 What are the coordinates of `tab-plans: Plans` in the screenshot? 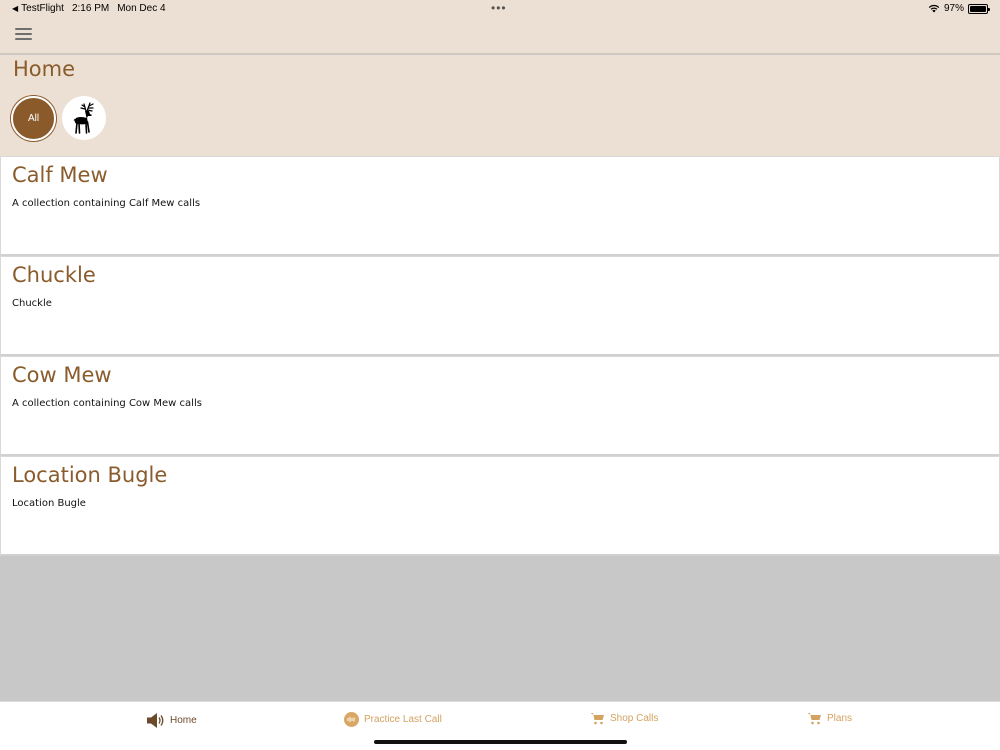 It's located at (829, 718).